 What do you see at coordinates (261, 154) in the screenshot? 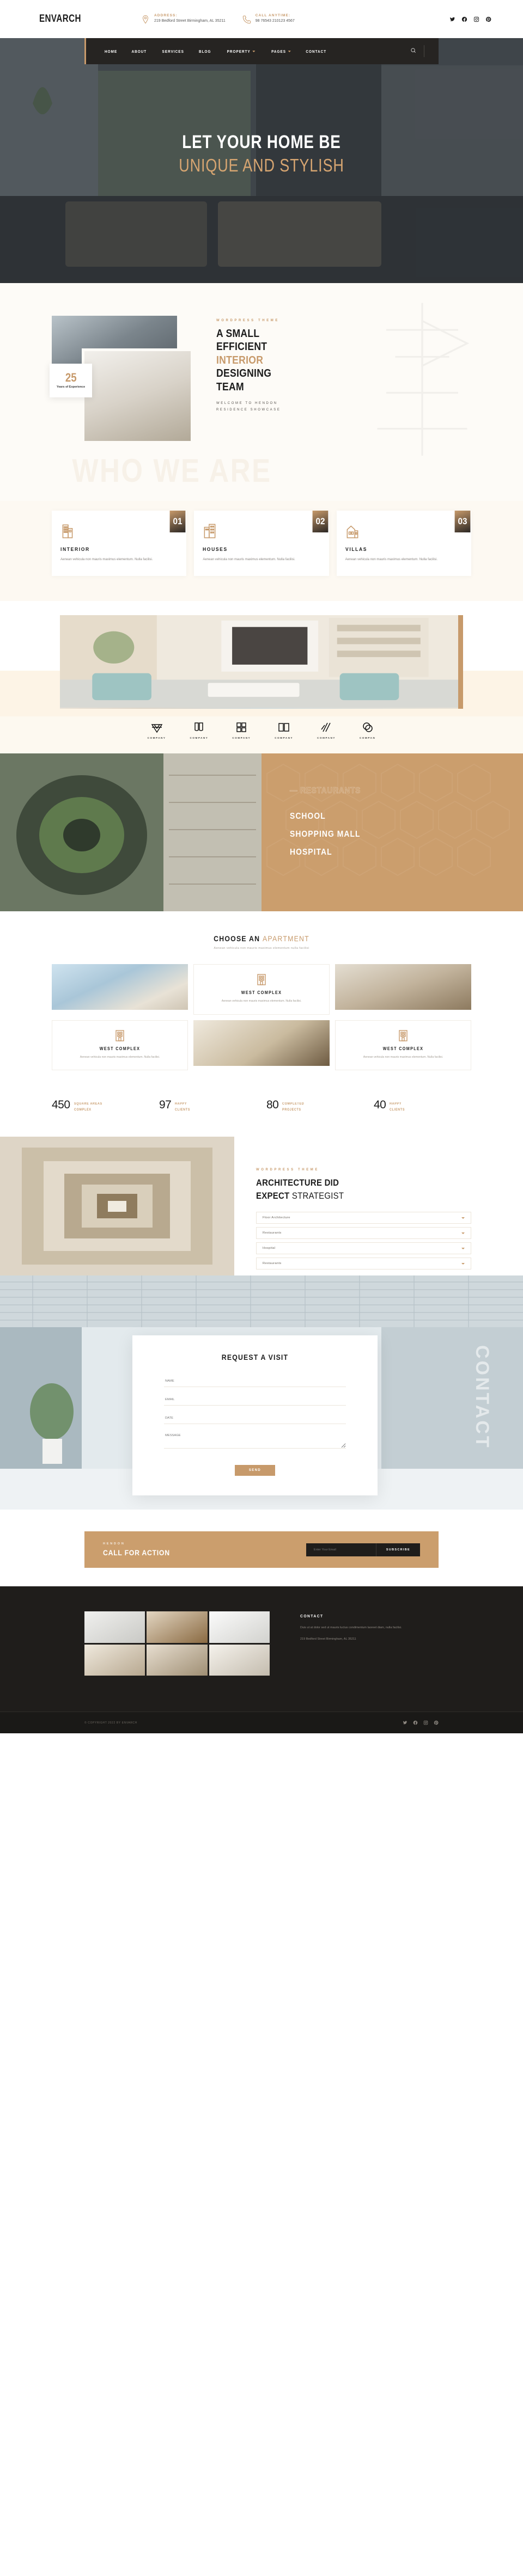
I see `hero-text: LET YOUR HOME BE UNIQUE AND STYLISH` at bounding box center [261, 154].